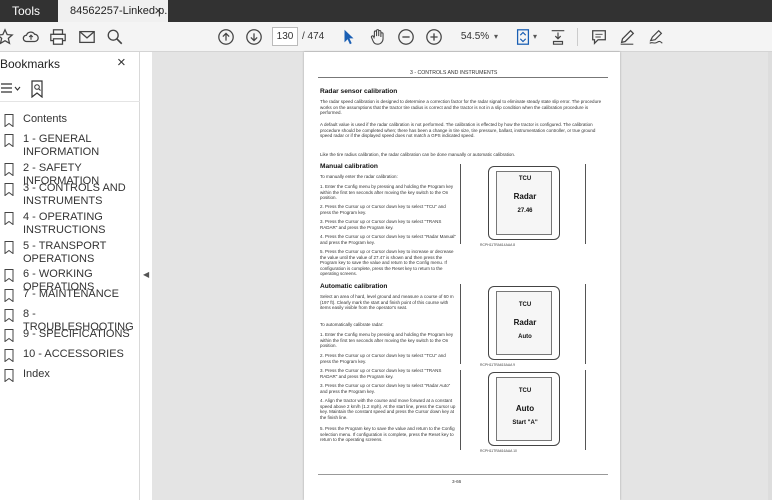  Describe the element at coordinates (359, 176) in the screenshot. I see `manual-lead: To manually enter the radar calibration:` at that location.